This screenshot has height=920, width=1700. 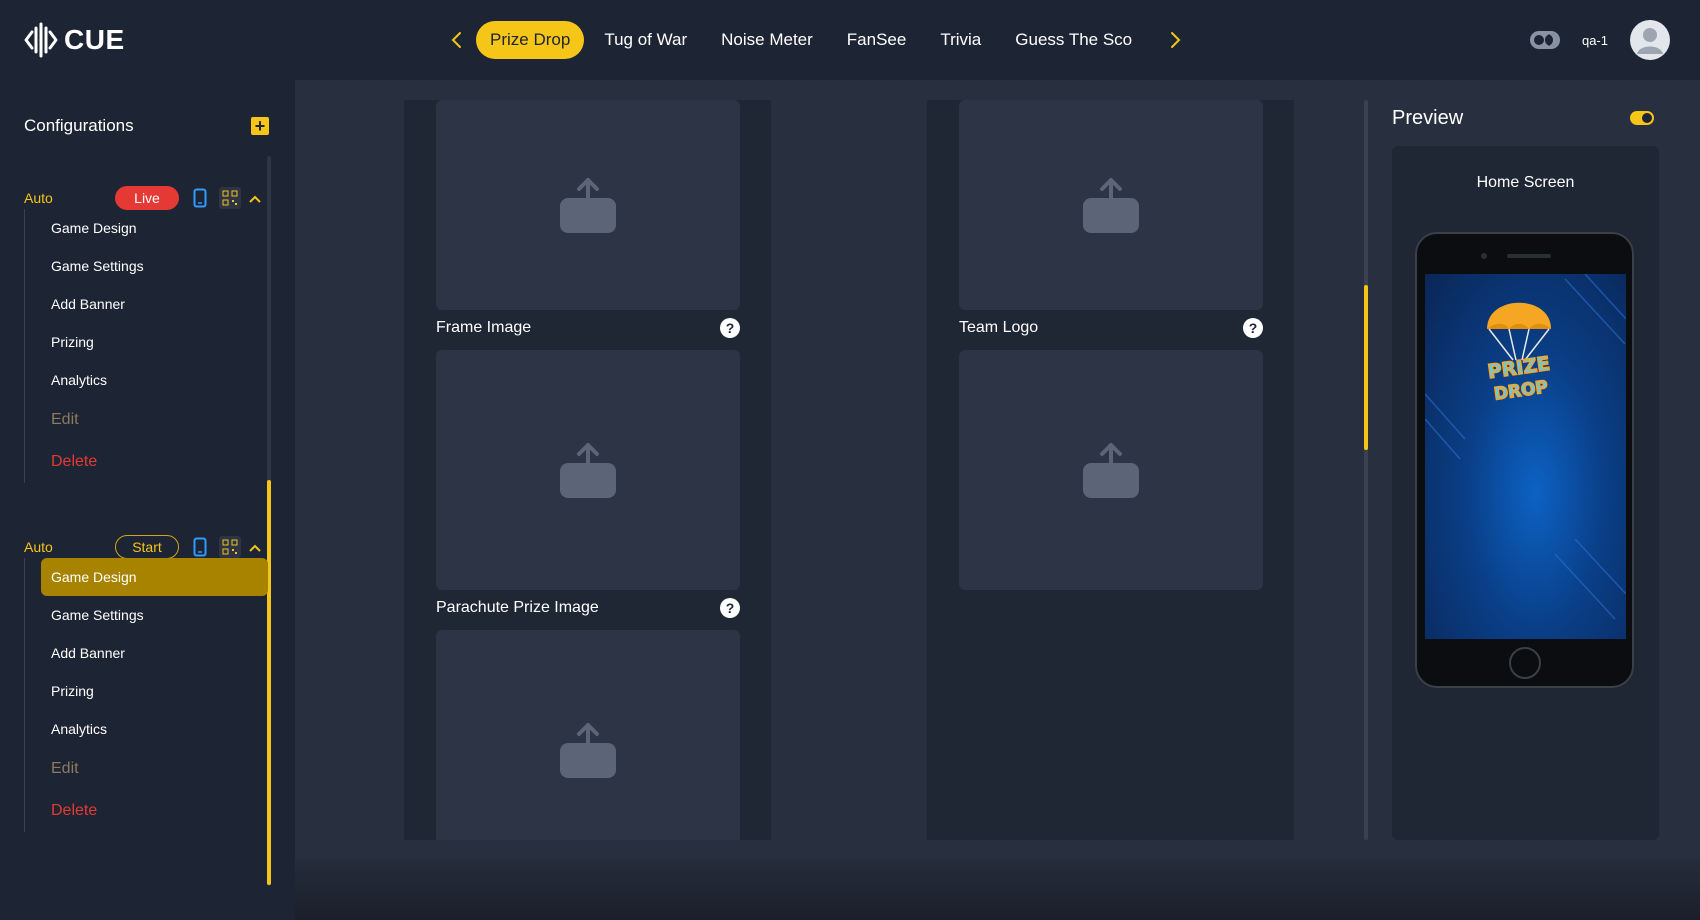 I want to click on config-group-header: Auto Start, so click(x=146, y=547).